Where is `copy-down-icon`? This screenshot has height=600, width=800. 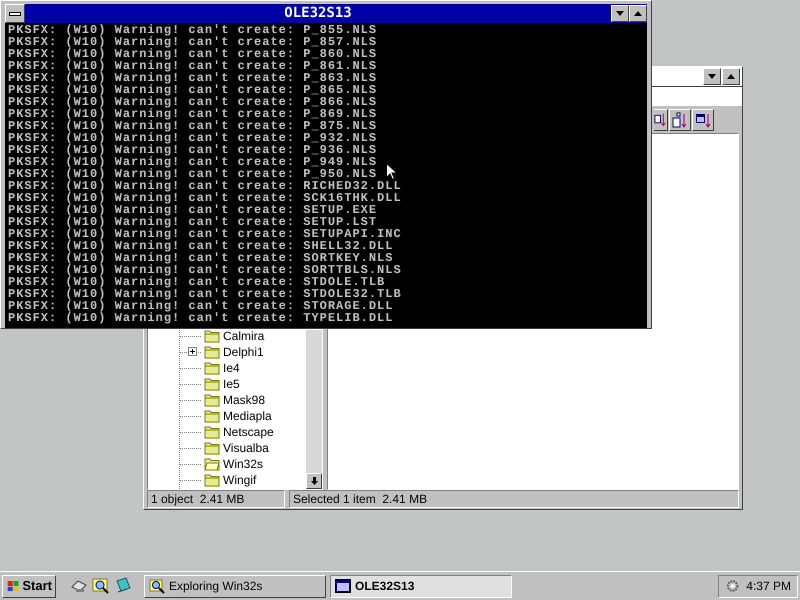
copy-down-icon is located at coordinates (660, 120).